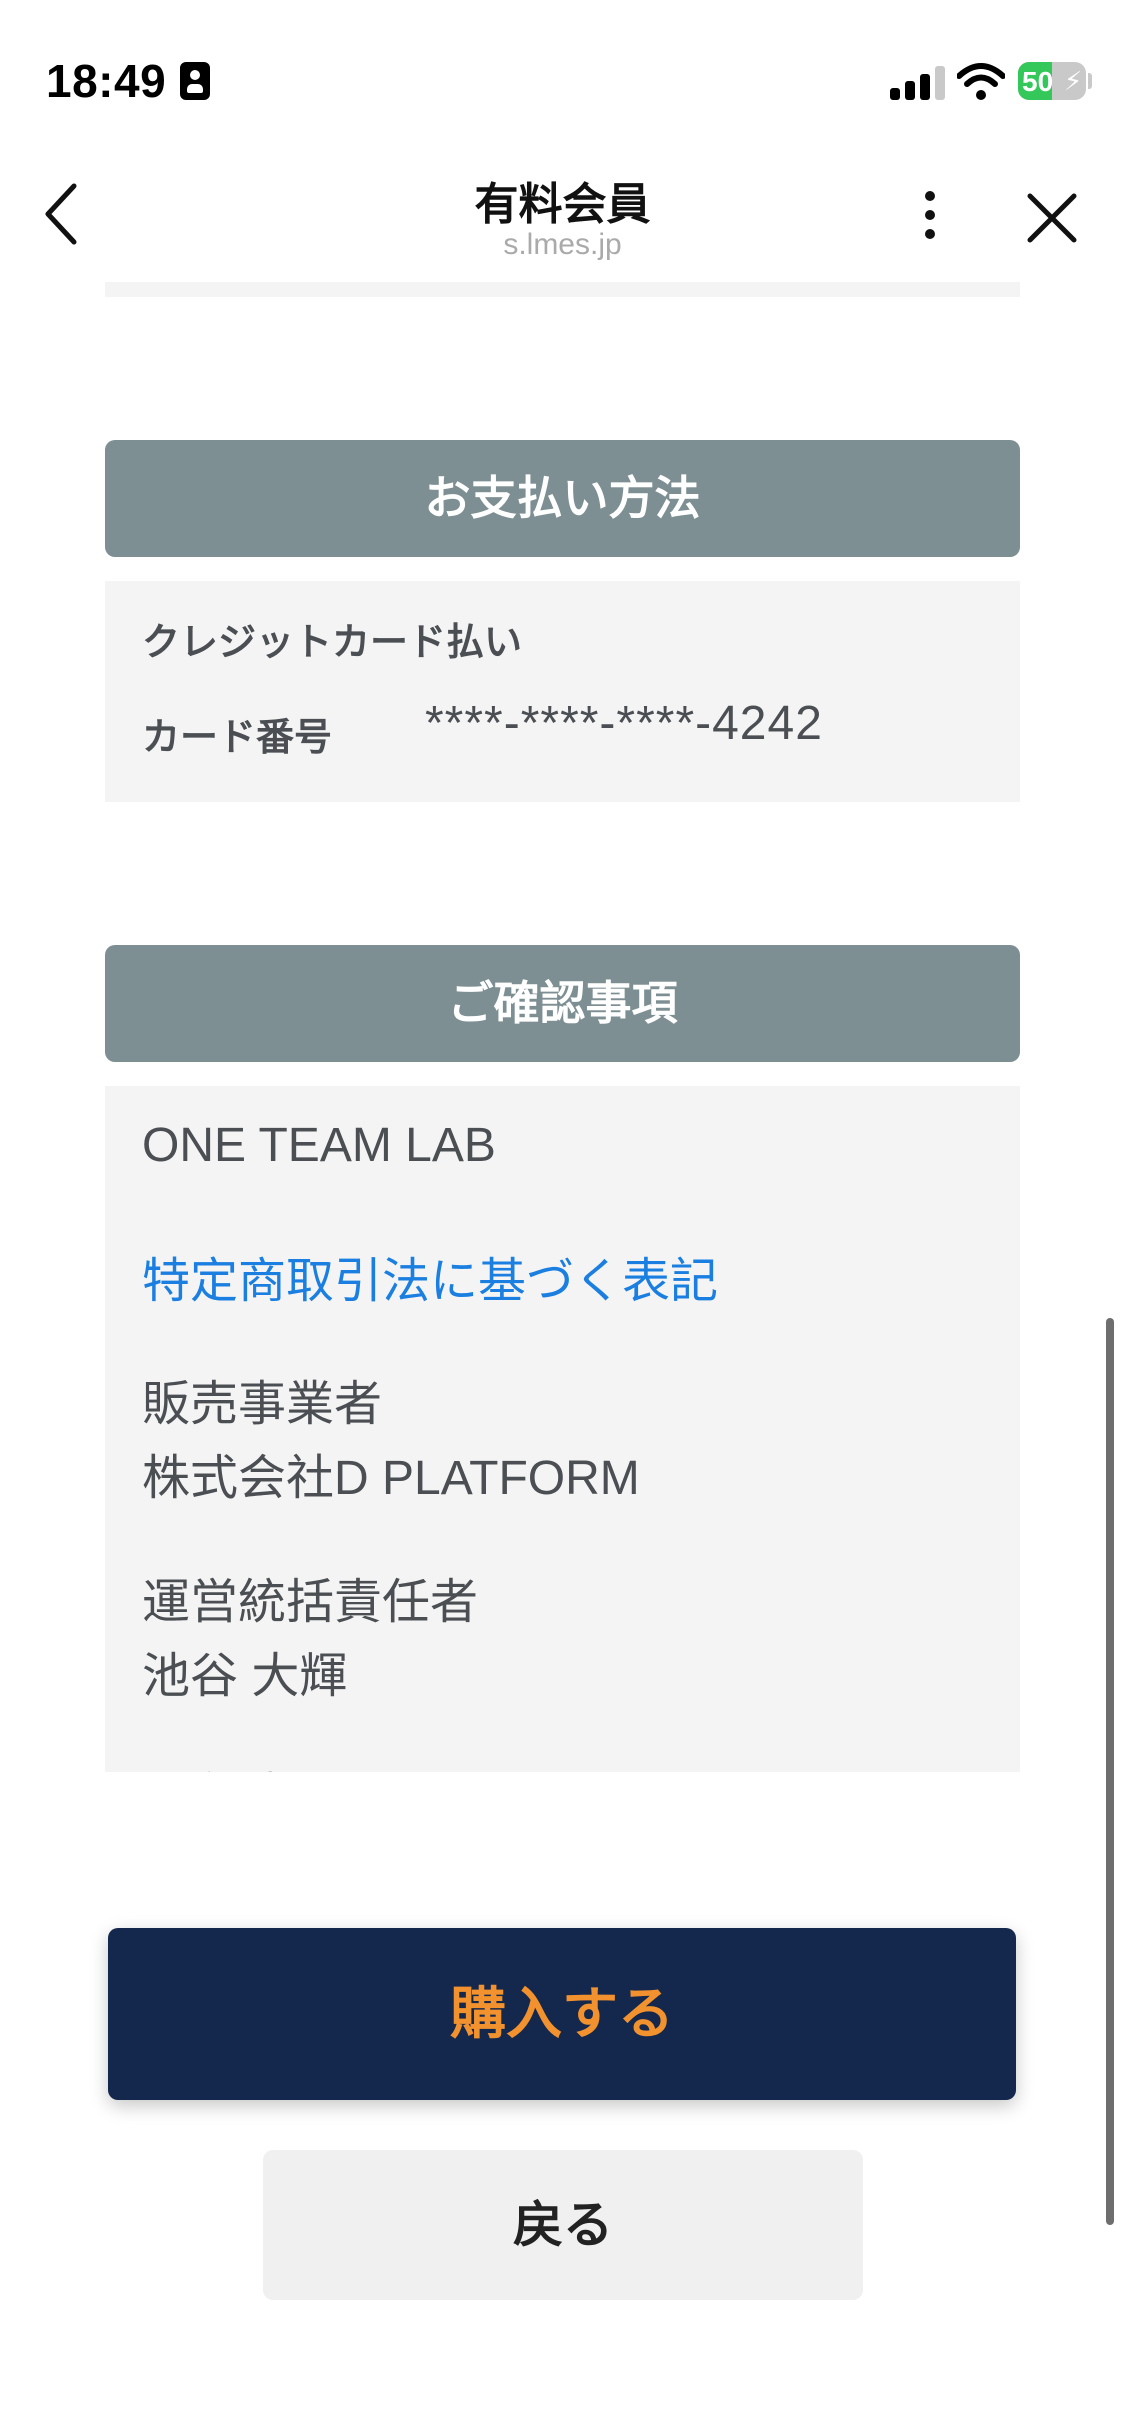  What do you see at coordinates (245, 1676) in the screenshot?
I see `manager-value: 池谷 大輝` at bounding box center [245, 1676].